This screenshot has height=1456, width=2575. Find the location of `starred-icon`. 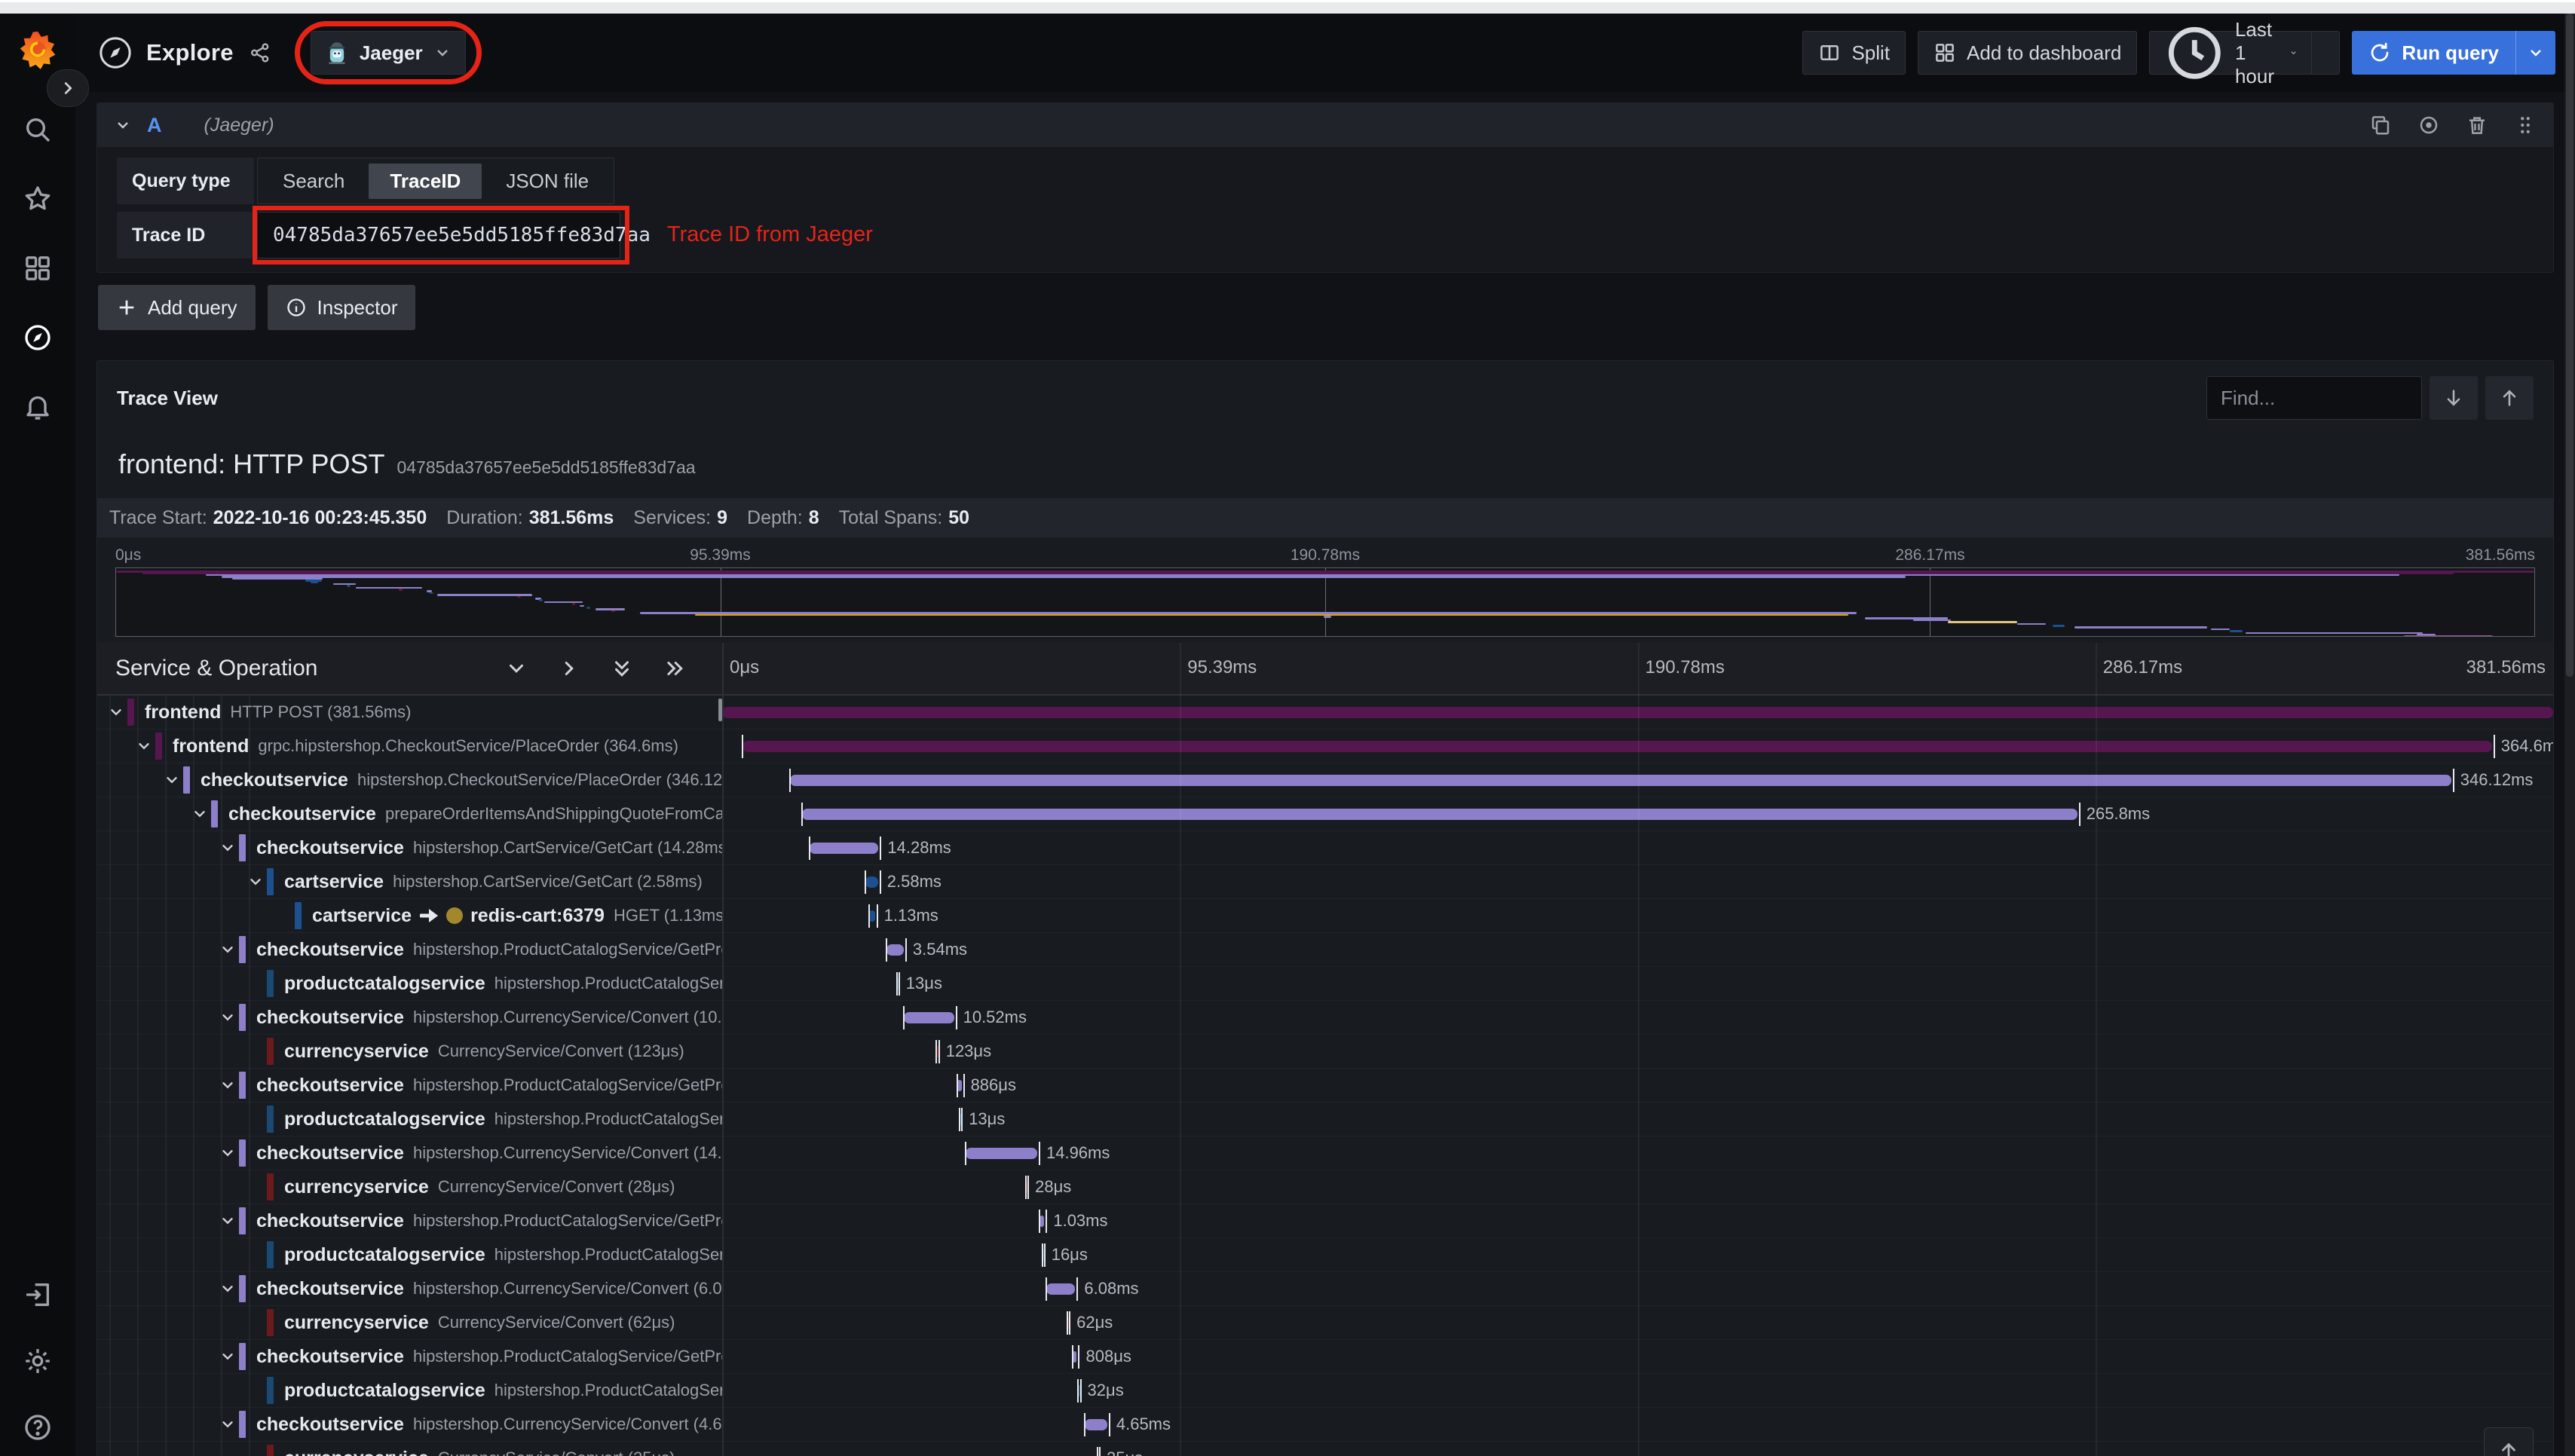

starred-icon is located at coordinates (38, 199).